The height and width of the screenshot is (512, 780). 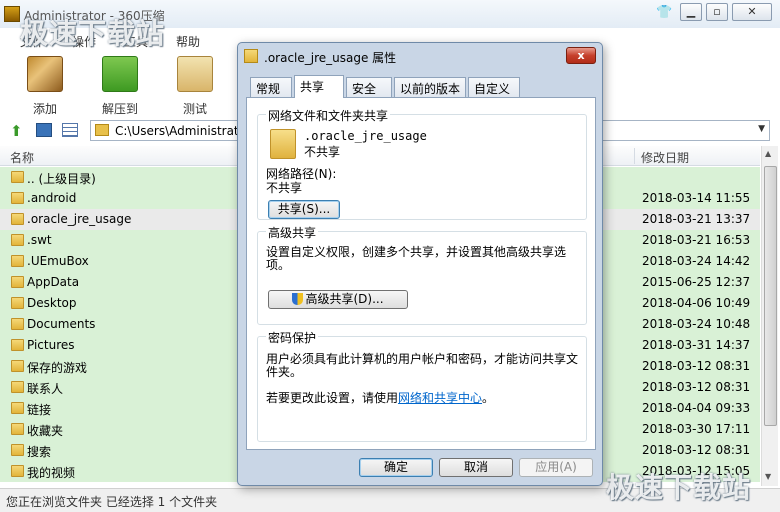 I want to click on folder-large-icon, so click(x=283, y=144).